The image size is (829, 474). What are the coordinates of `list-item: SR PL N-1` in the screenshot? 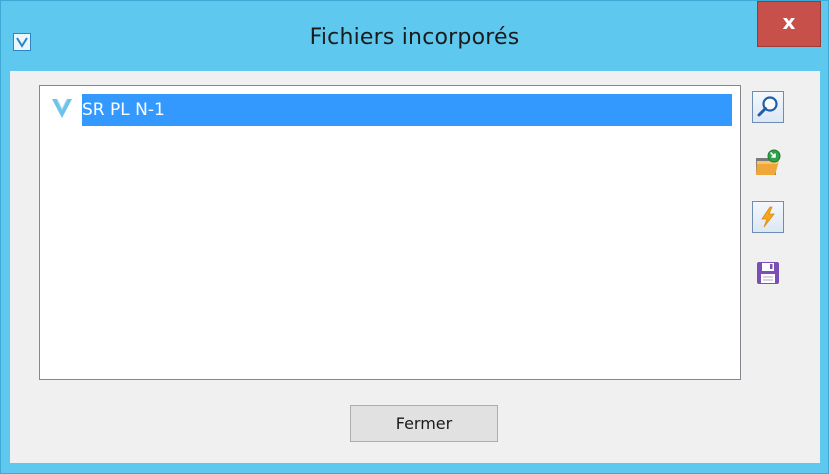 It's located at (390, 110).